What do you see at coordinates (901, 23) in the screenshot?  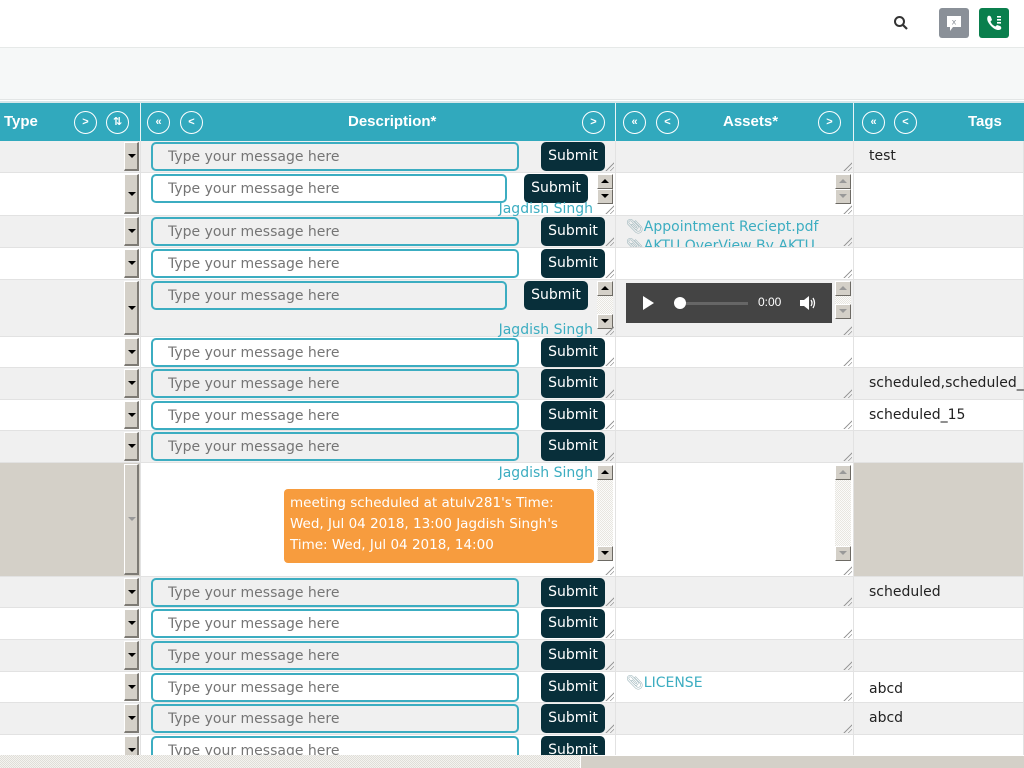 I see `search-icon` at bounding box center [901, 23].